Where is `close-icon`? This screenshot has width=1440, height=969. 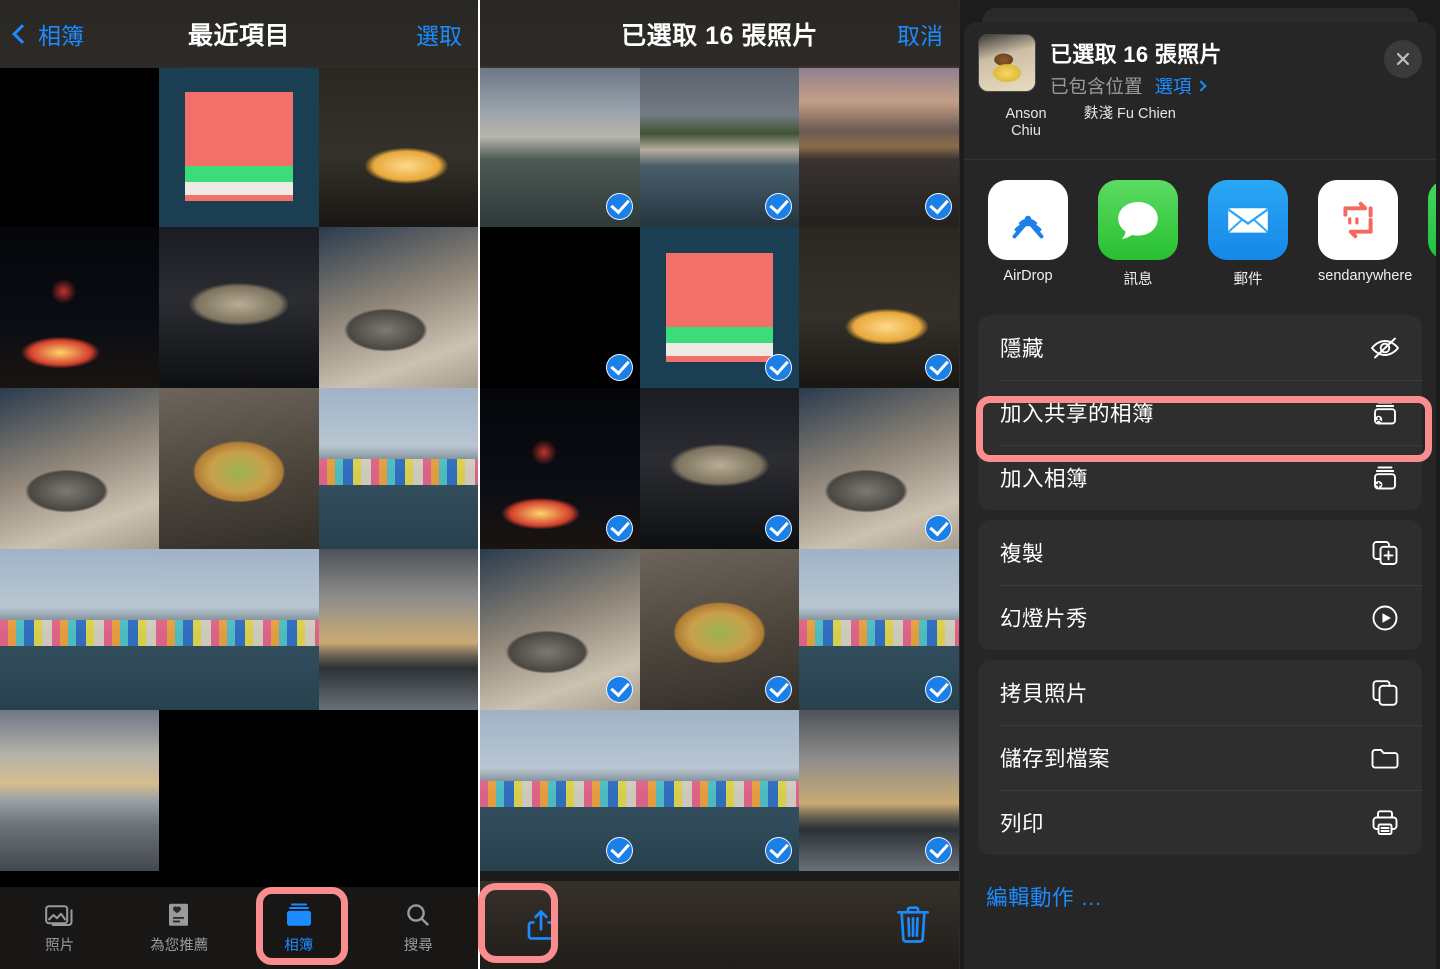
close-icon is located at coordinates (1403, 59).